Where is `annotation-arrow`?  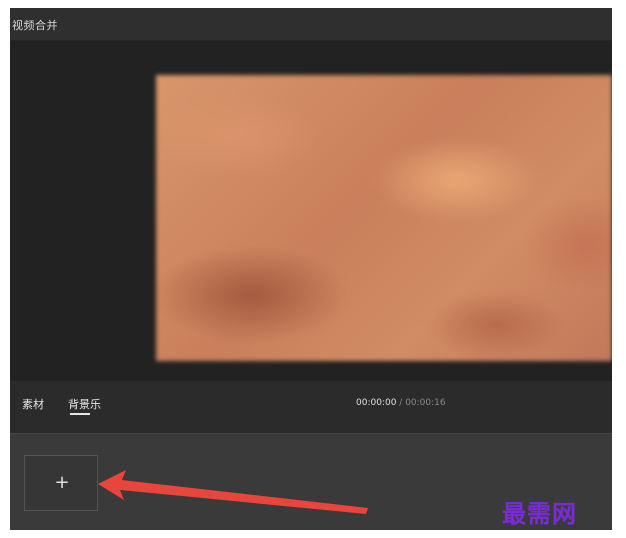
annotation-arrow is located at coordinates (233, 492).